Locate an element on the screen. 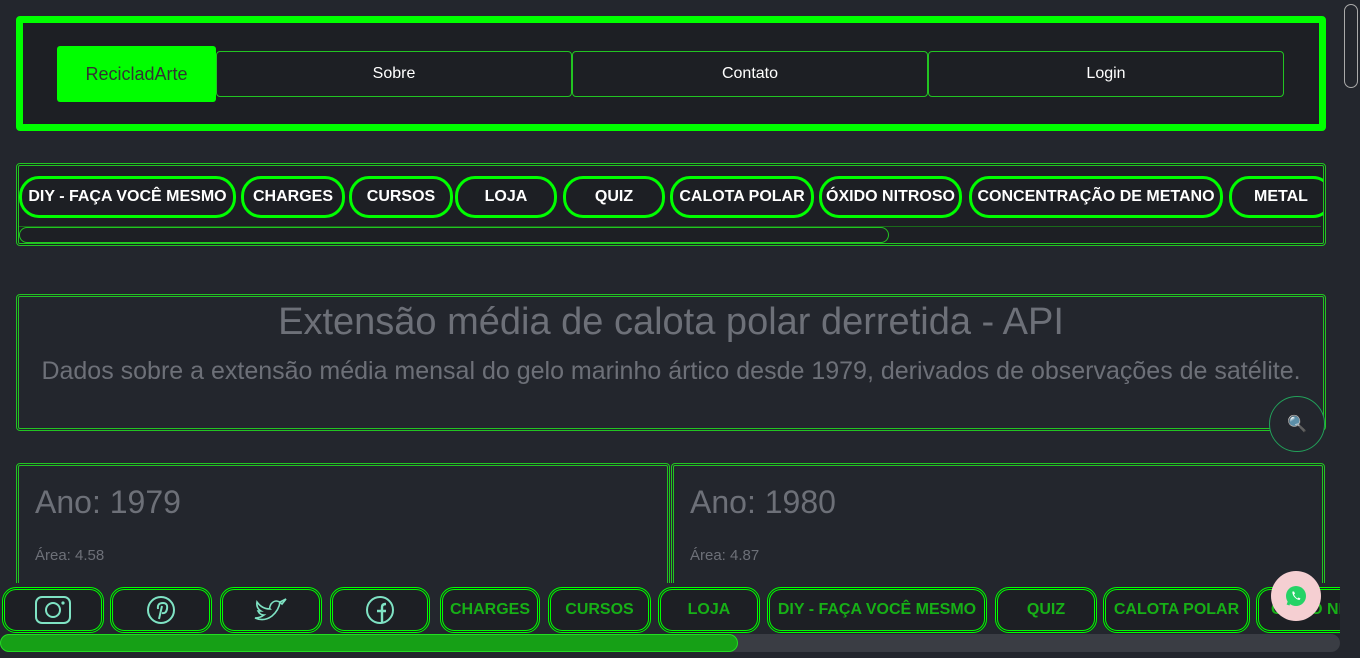 This screenshot has height=658, width=1360. page-scrollbar is located at coordinates (1350, 329).